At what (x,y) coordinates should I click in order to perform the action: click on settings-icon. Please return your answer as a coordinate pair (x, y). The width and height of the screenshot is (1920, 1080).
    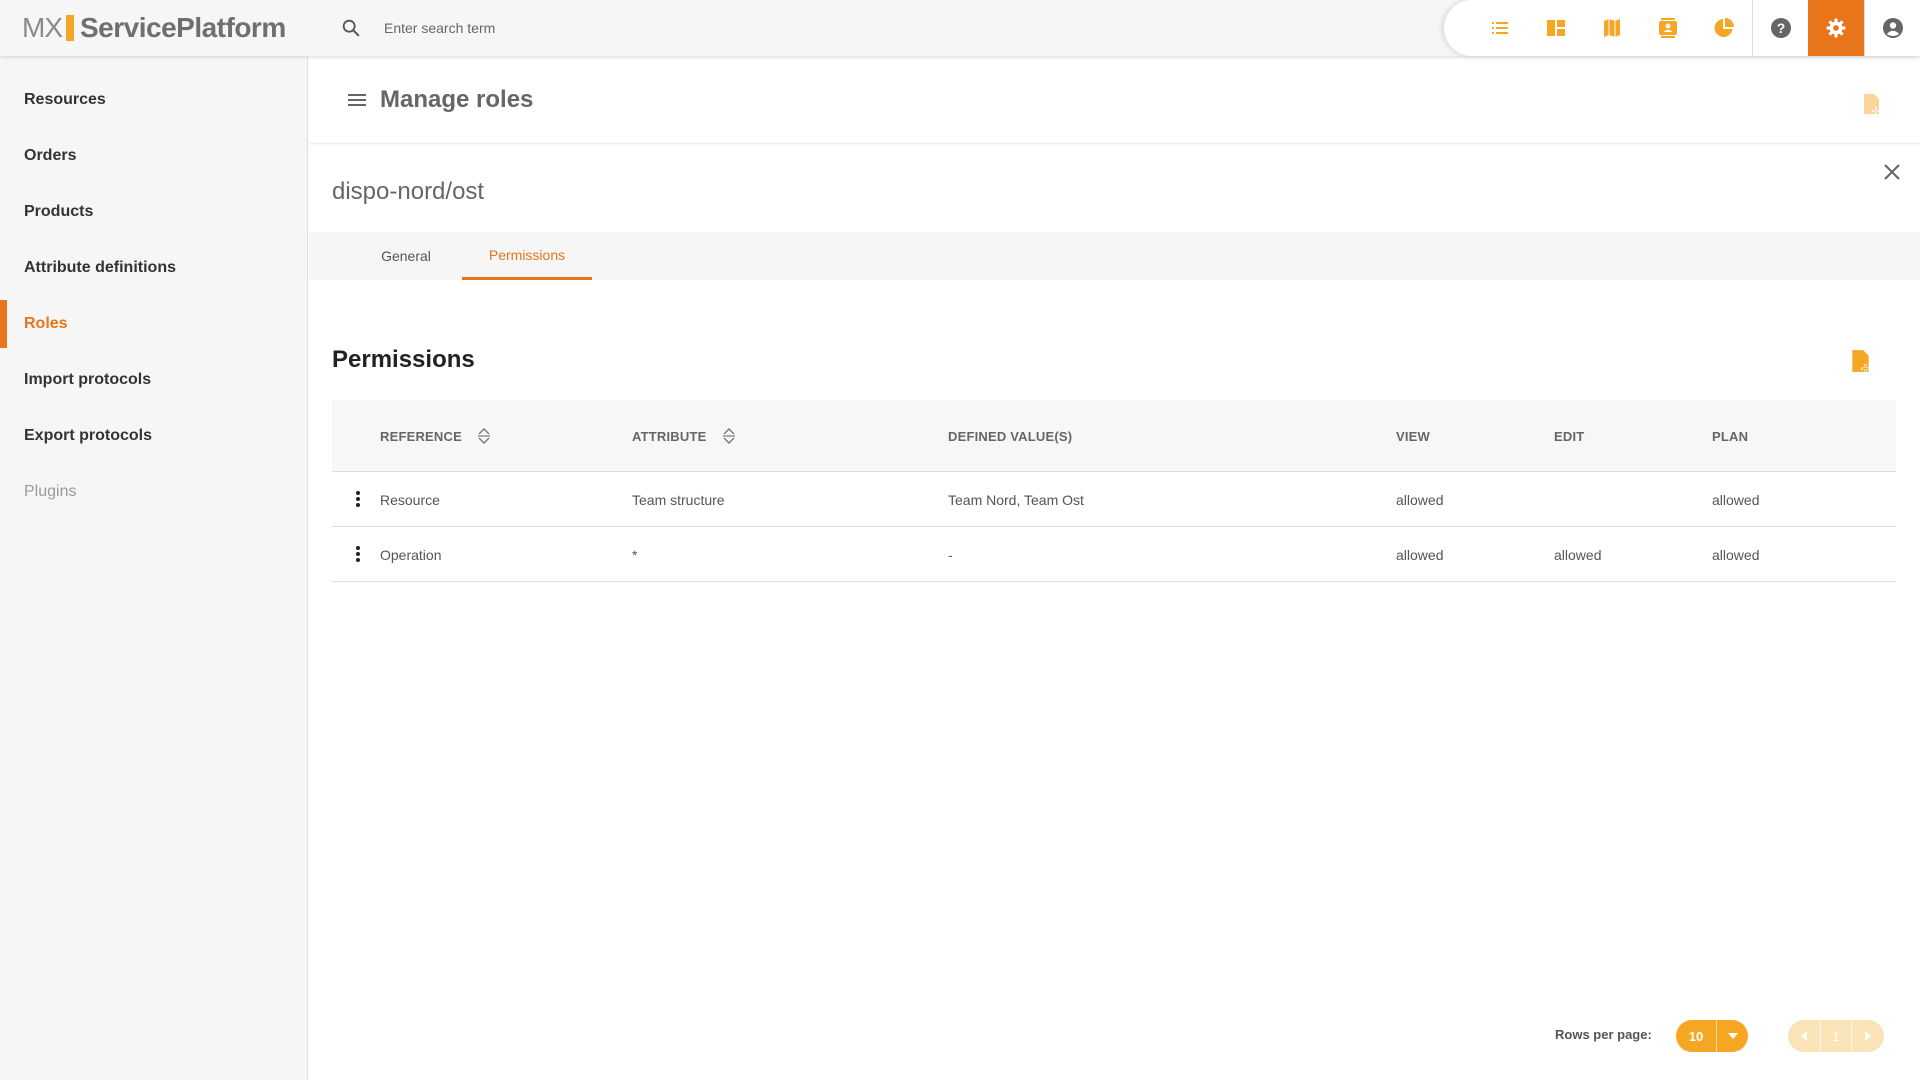
    Looking at the image, I should click on (1836, 28).